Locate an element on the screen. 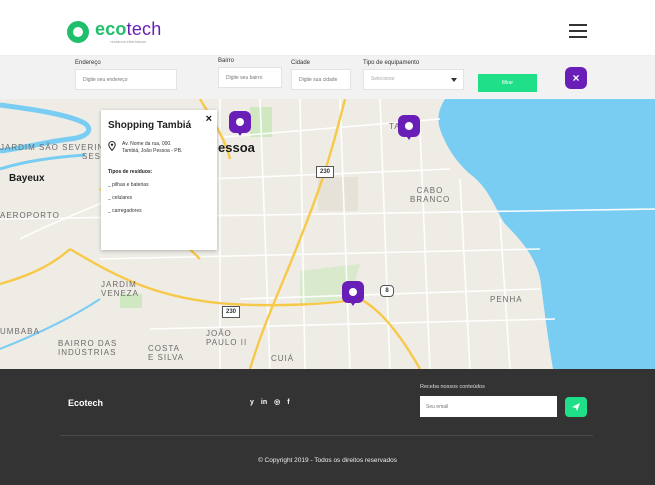 The height and width of the screenshot is (485, 655). popup-address-line1: Av. Nome da rua, 000. is located at coordinates (147, 144).